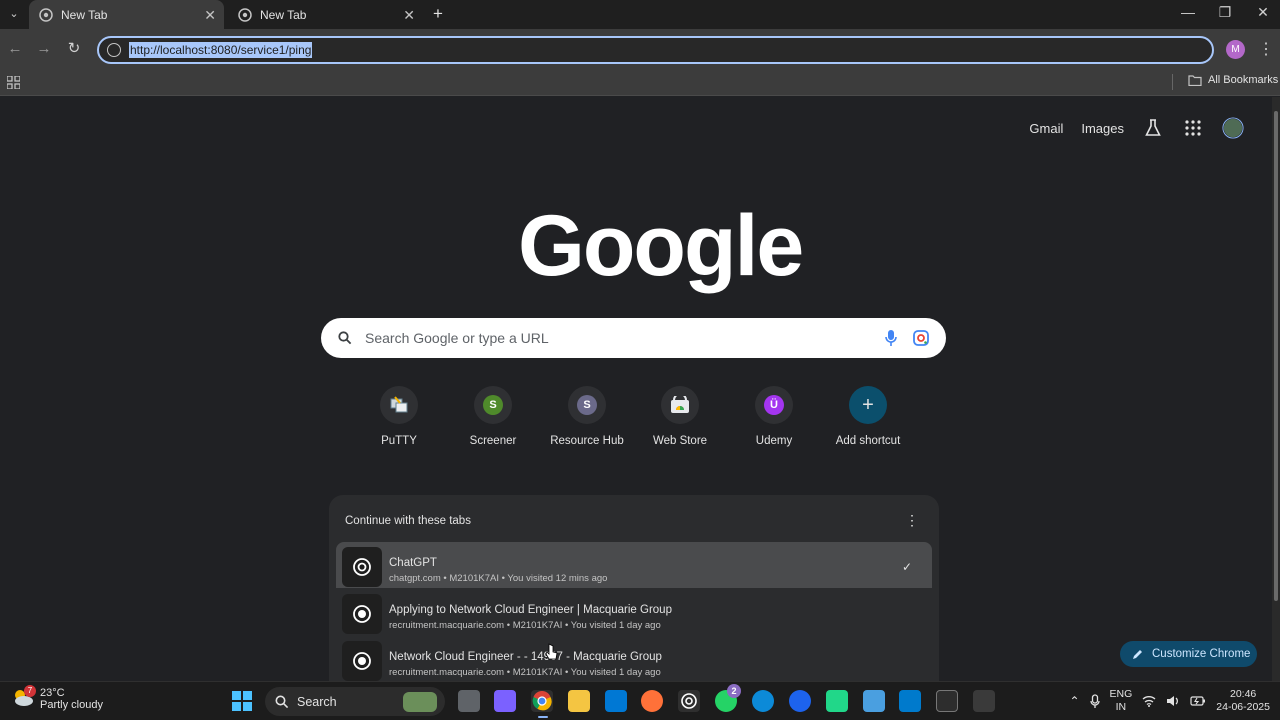 The height and width of the screenshot is (720, 1280). I want to click on shortcut-screener: S Screener, so click(493, 416).